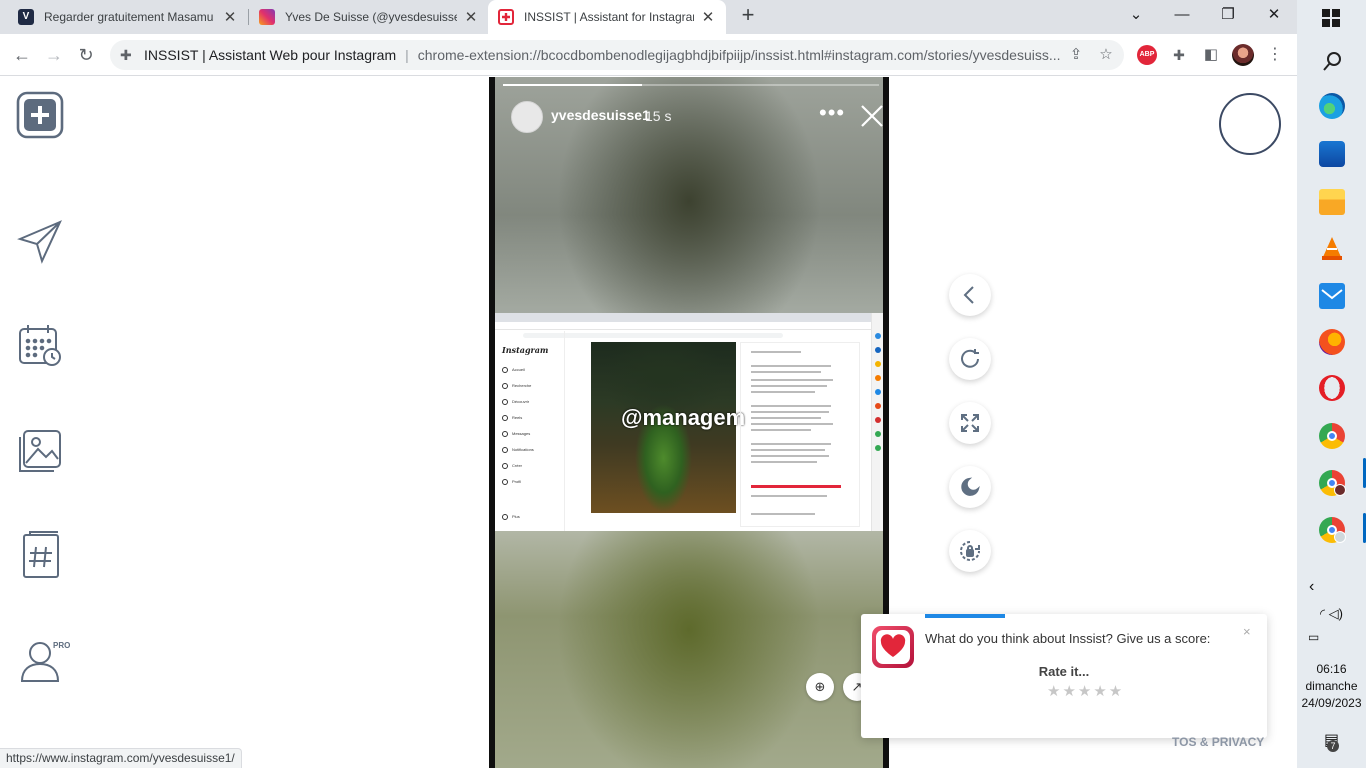 The image size is (1366, 768). I want to click on tos-privacy-link: TOS & PRIVACY, so click(1218, 742).